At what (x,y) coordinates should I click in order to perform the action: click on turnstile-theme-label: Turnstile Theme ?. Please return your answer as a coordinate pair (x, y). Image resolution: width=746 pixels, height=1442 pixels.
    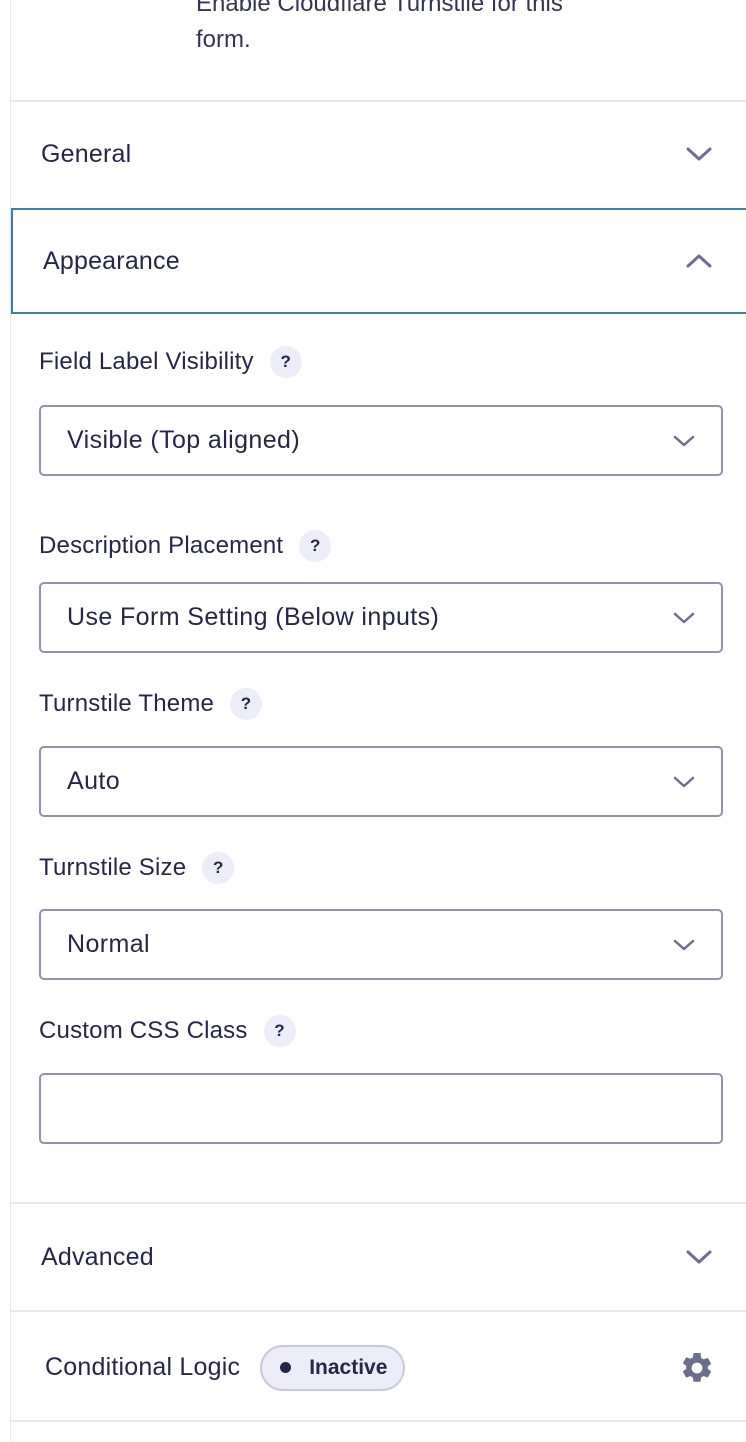
    Looking at the image, I should click on (151, 704).